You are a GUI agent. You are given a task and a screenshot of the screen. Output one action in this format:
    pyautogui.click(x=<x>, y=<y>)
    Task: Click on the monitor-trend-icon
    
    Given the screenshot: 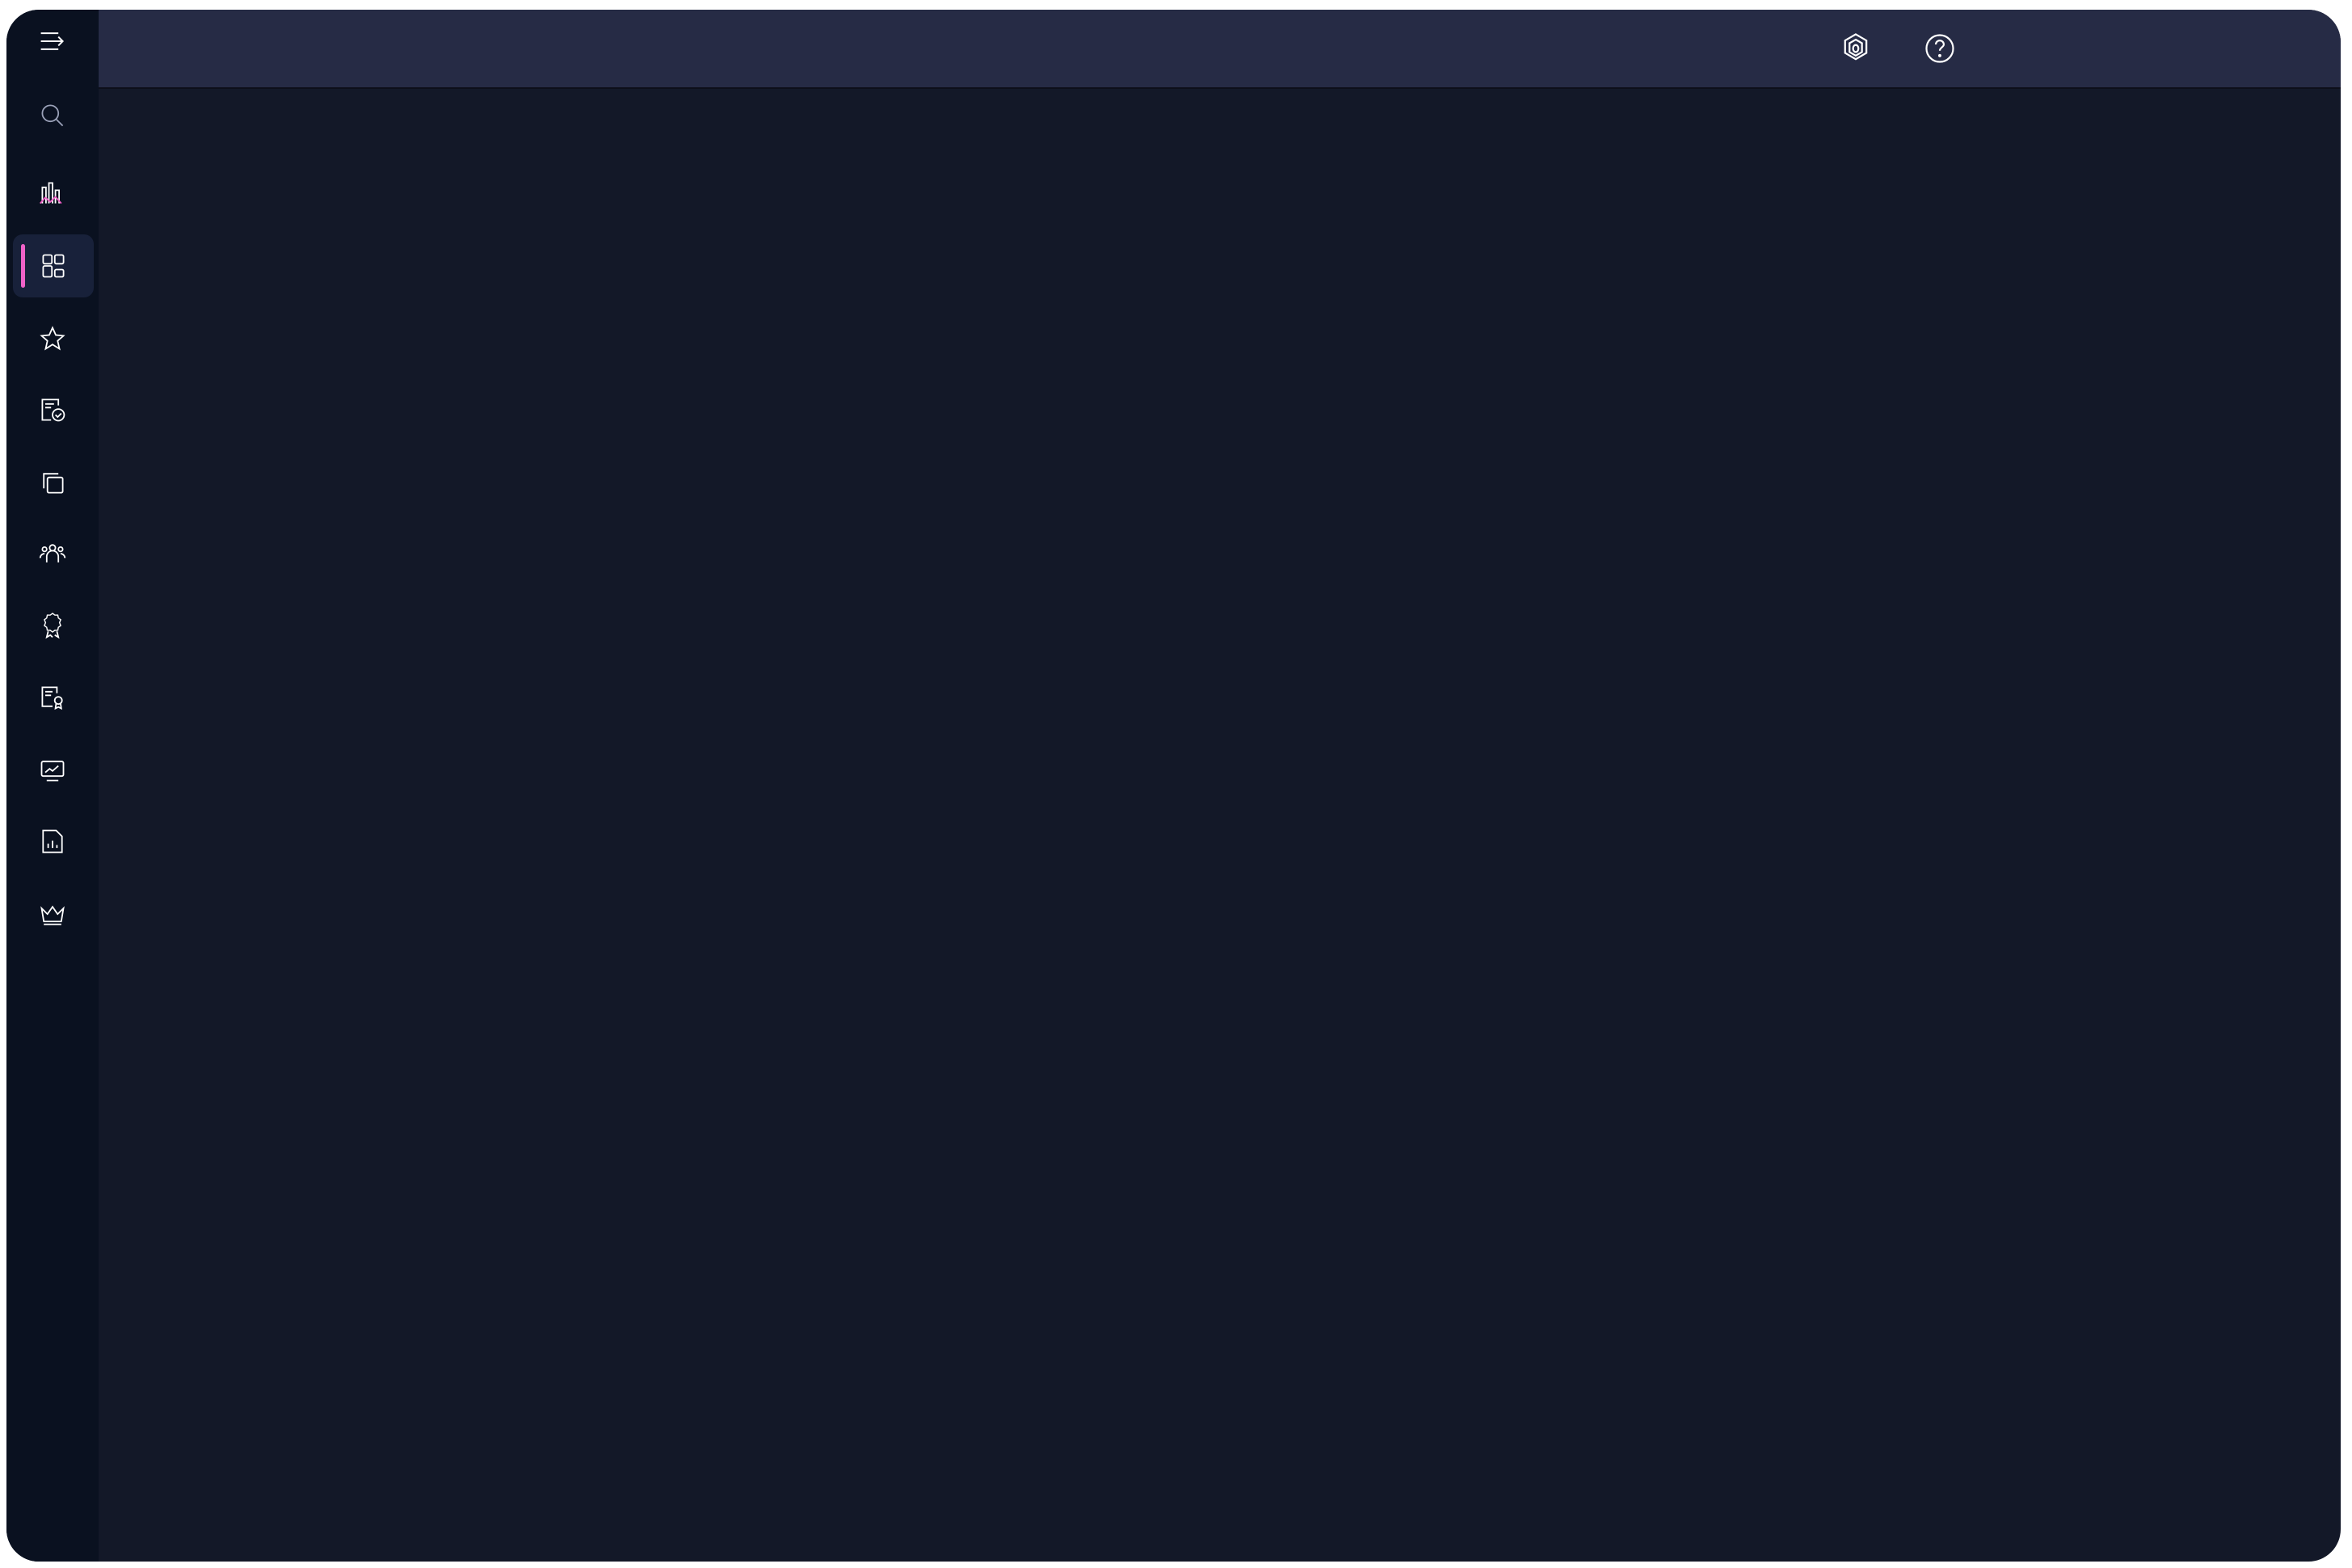 What is the action you would take?
    pyautogui.click(x=52, y=771)
    